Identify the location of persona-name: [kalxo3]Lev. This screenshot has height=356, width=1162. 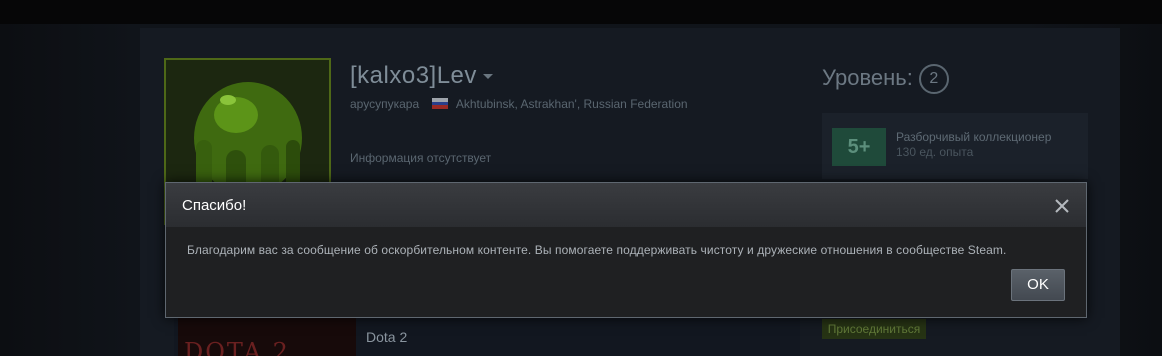
(421, 76).